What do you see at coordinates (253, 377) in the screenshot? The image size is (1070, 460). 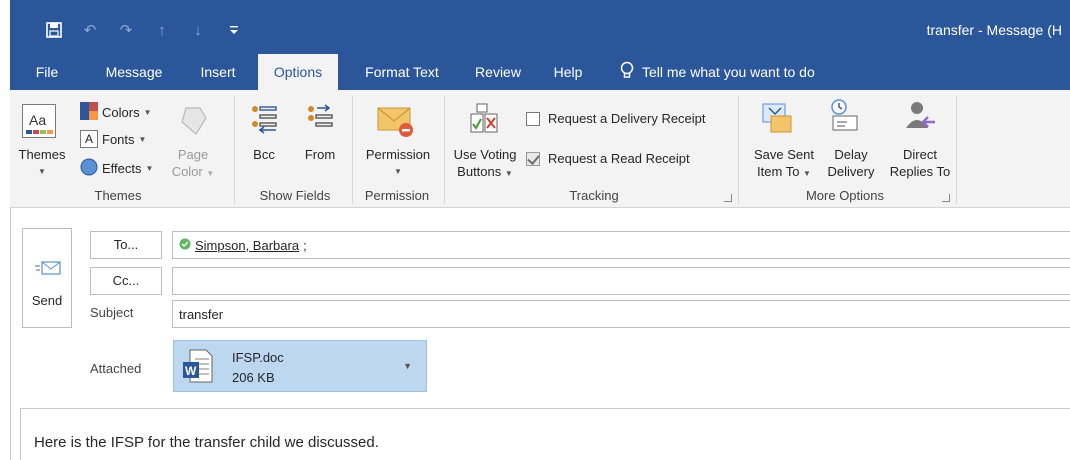 I see `attachment-size: 206 KB` at bounding box center [253, 377].